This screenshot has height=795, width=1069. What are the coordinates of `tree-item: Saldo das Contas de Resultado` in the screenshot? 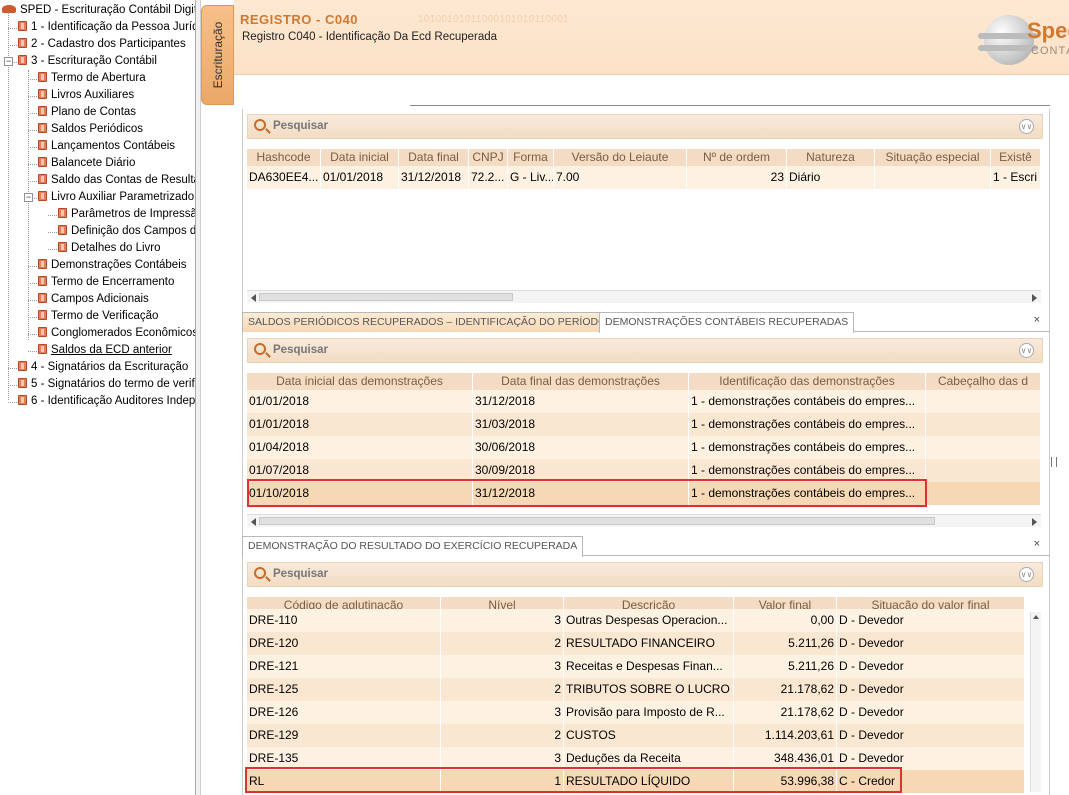 It's located at (116, 180).